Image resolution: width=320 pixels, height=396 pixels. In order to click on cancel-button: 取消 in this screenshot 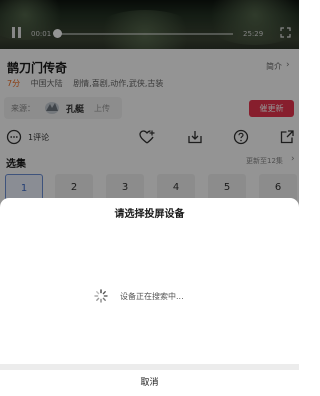, I will do `click(149, 383)`.